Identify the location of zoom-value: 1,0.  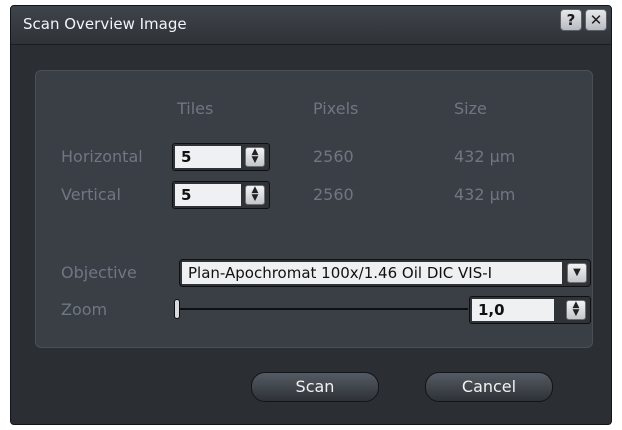
(513, 310).